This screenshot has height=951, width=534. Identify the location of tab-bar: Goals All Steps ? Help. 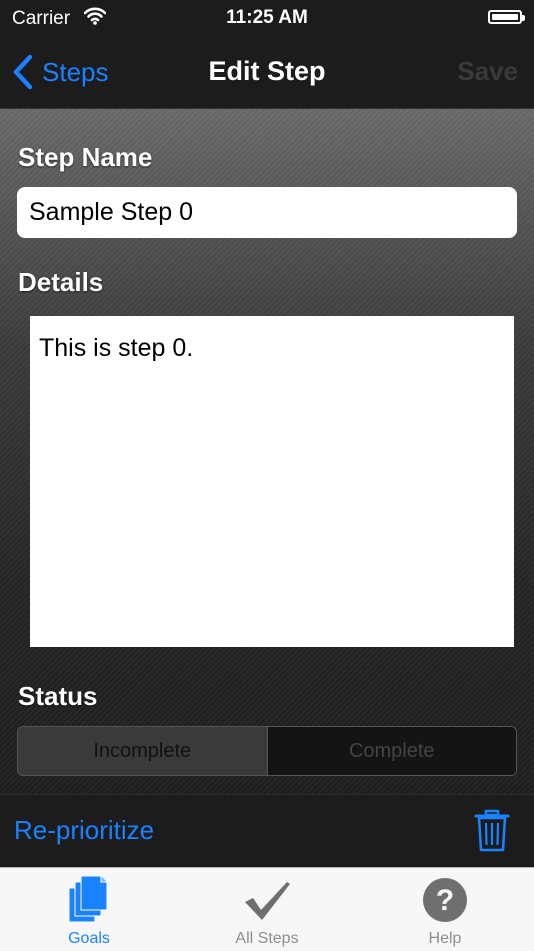
(267, 909).